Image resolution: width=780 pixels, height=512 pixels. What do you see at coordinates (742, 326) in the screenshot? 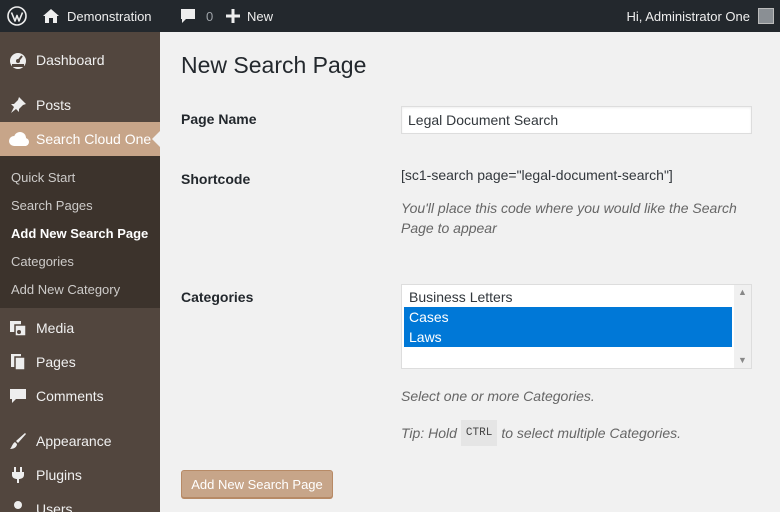
I see `listbox-scrollbar: ▲ ▼` at bounding box center [742, 326].